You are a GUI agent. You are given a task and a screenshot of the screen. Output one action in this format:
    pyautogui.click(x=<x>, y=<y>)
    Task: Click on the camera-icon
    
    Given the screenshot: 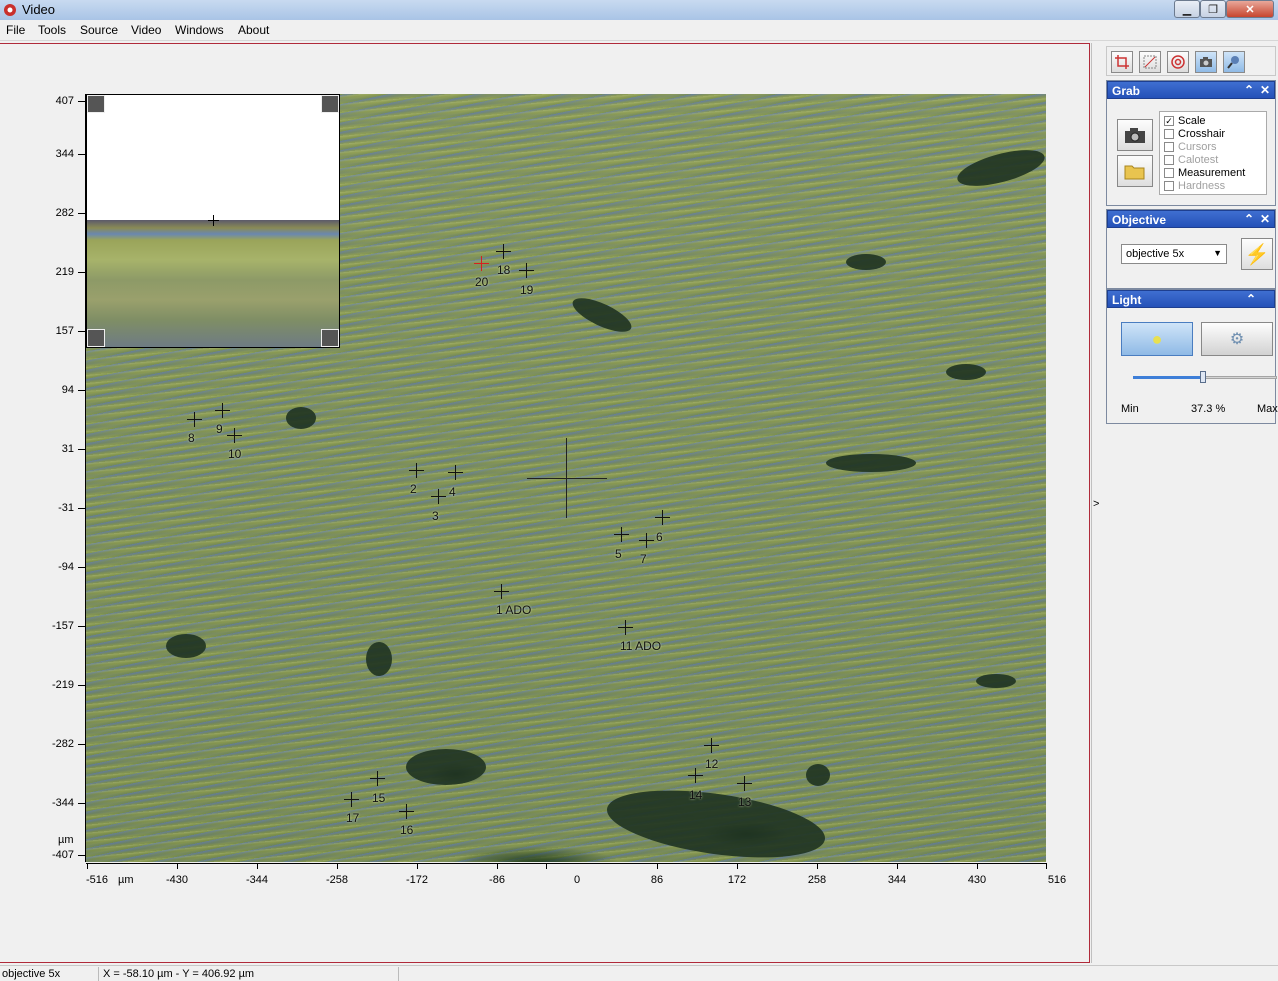 What is the action you would take?
    pyautogui.click(x=1206, y=62)
    